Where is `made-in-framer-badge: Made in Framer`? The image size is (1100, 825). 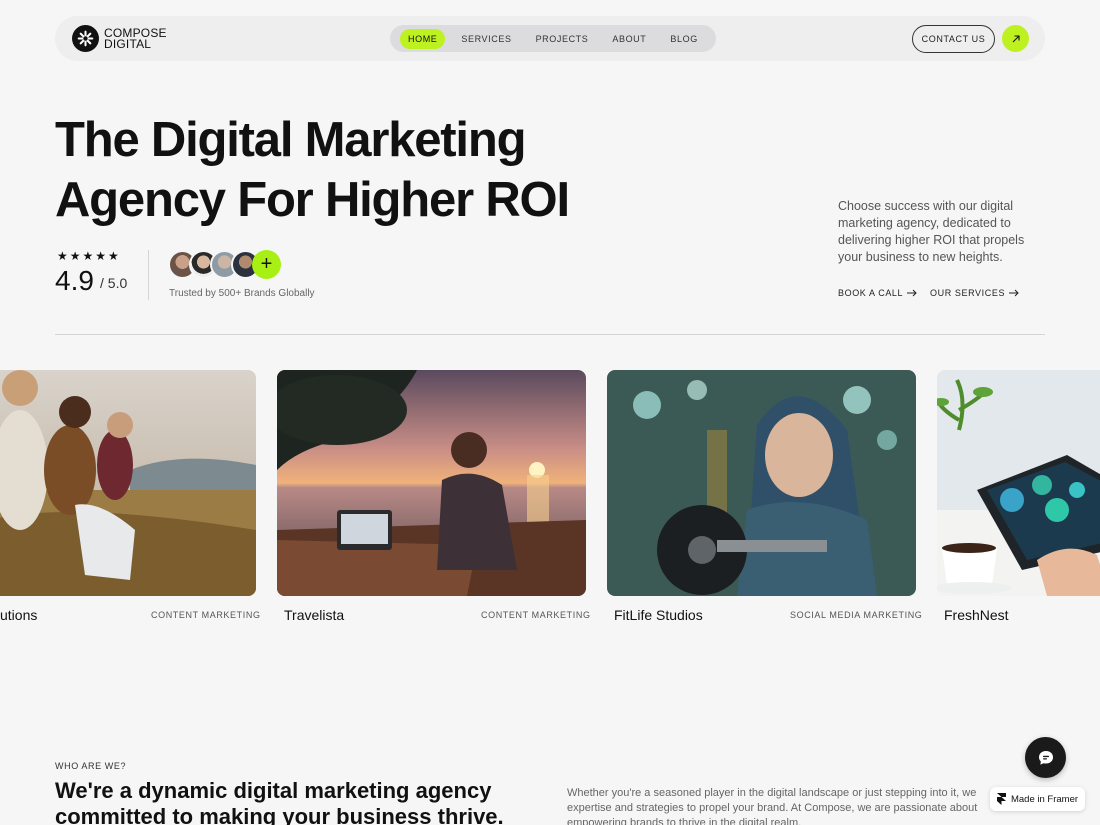 made-in-framer-badge: Made in Framer is located at coordinates (1037, 799).